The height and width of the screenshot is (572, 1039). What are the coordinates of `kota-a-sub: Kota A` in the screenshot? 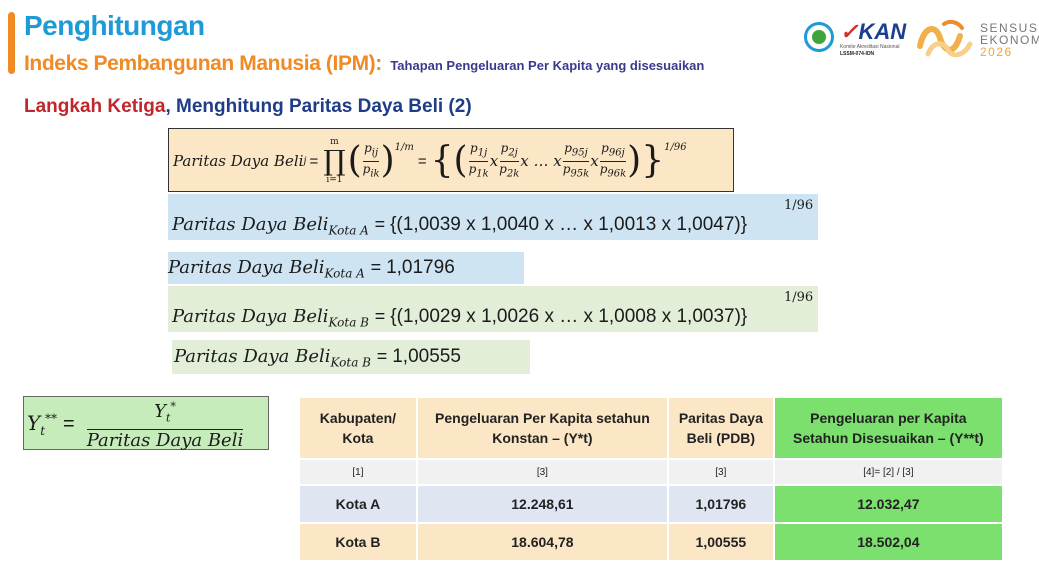 It's located at (348, 230).